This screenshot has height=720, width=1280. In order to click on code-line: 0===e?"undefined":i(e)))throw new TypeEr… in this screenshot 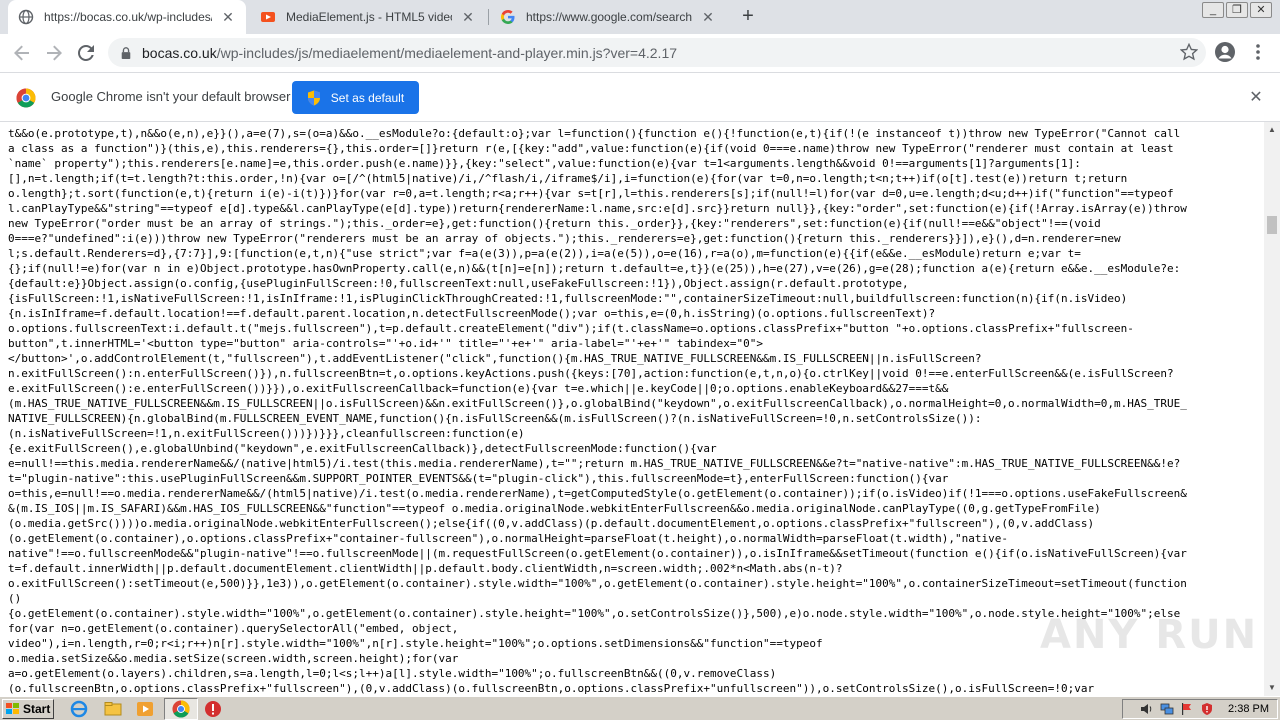, I will do `click(564, 238)`.